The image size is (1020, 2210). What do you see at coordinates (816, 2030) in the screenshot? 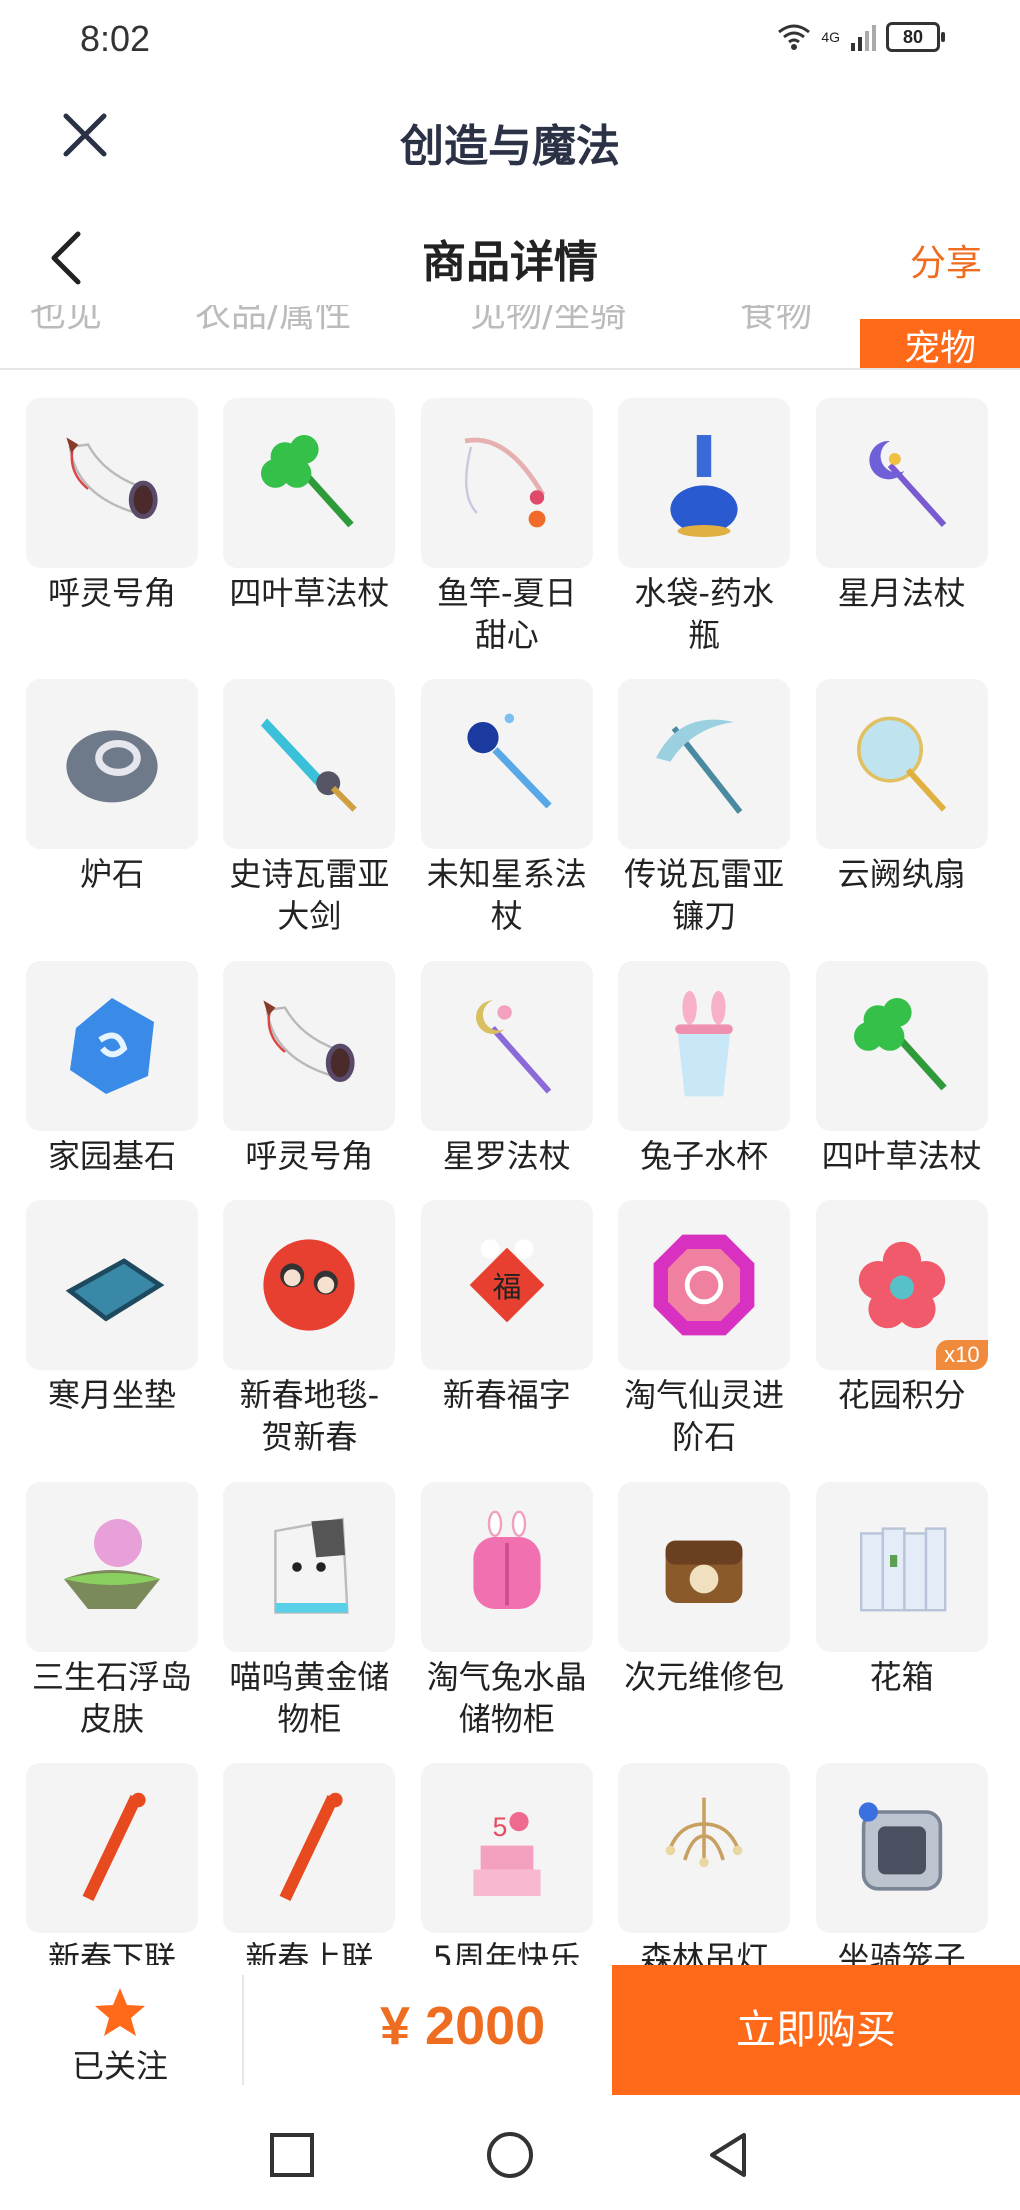
I see `buy-now-button: 立即购买` at bounding box center [816, 2030].